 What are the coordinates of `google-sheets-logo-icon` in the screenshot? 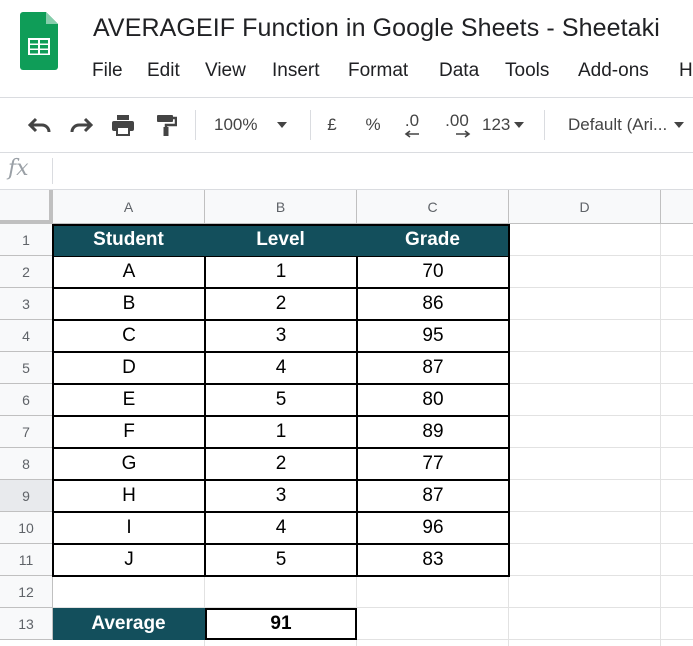 It's located at (39, 41).